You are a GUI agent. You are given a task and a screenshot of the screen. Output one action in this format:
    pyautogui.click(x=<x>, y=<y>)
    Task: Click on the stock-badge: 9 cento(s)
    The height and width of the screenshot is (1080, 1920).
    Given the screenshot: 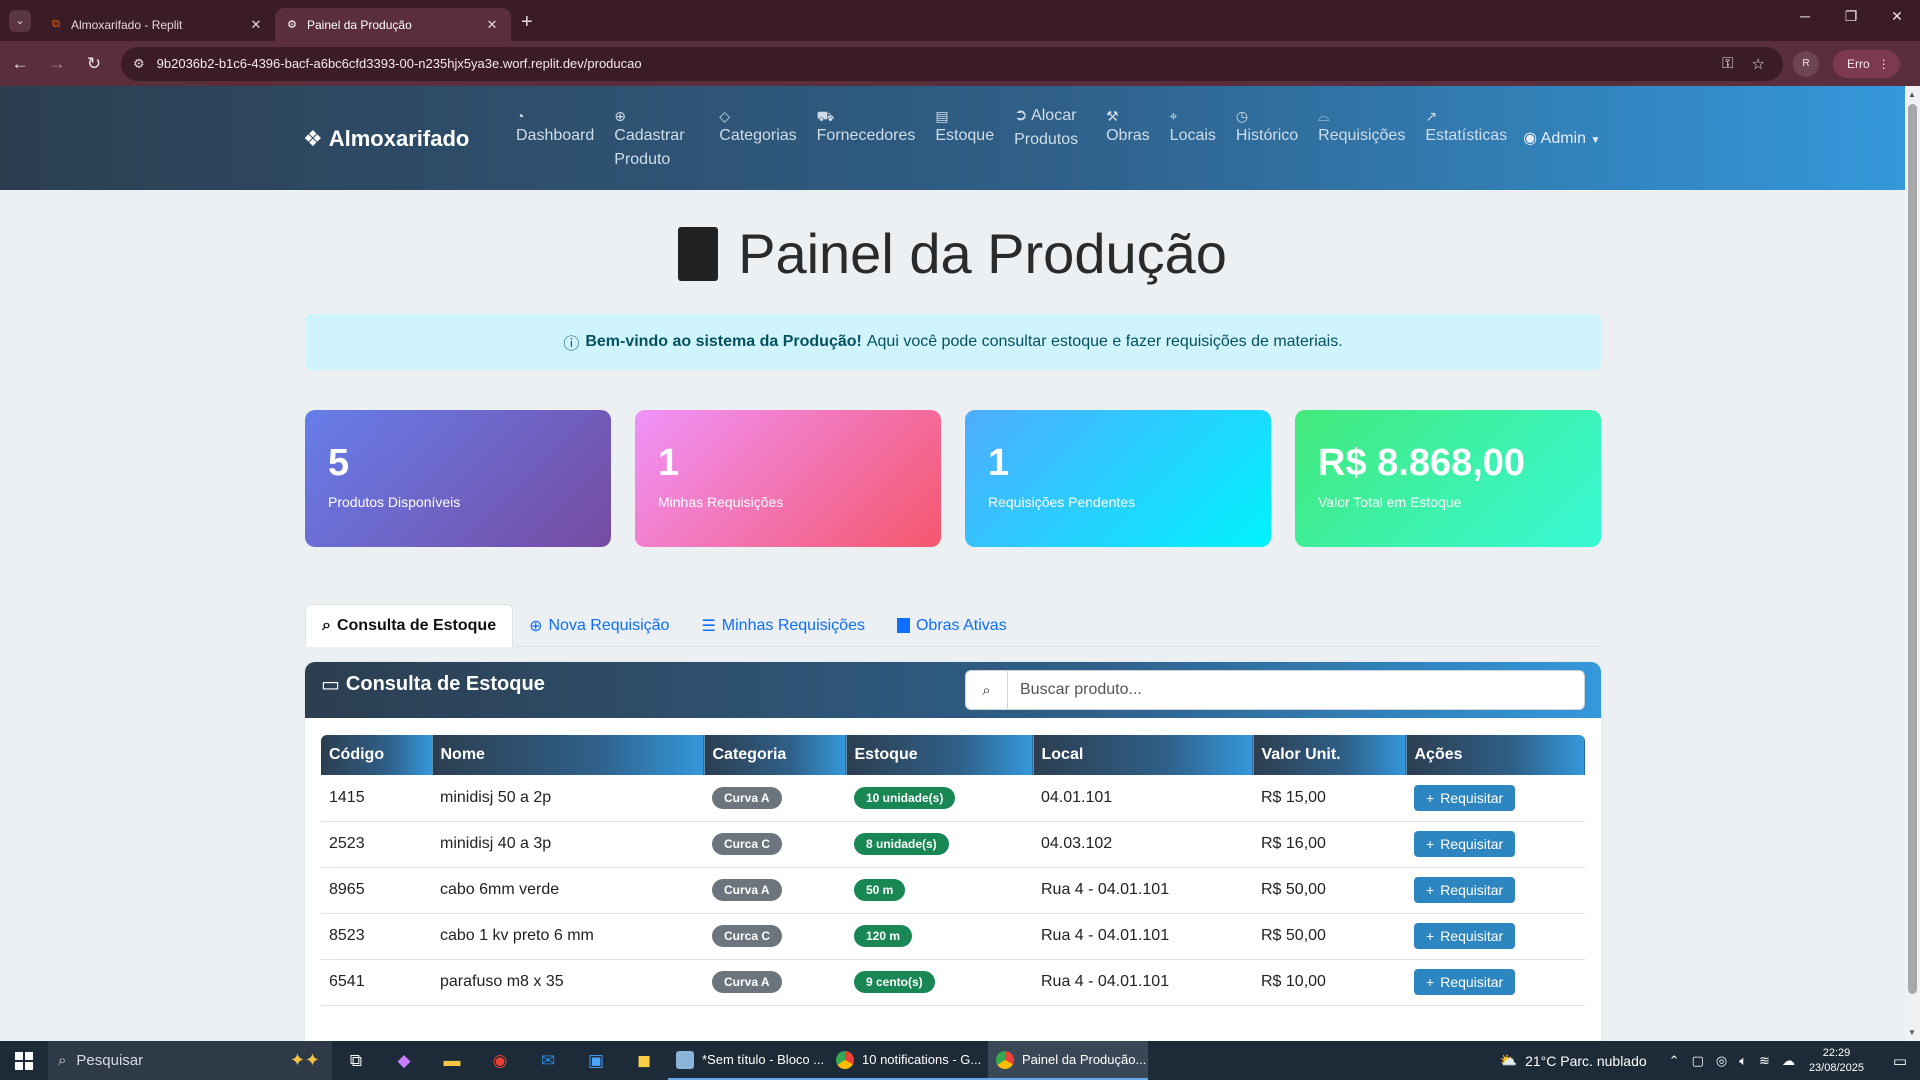 What is the action you would take?
    pyautogui.click(x=894, y=982)
    